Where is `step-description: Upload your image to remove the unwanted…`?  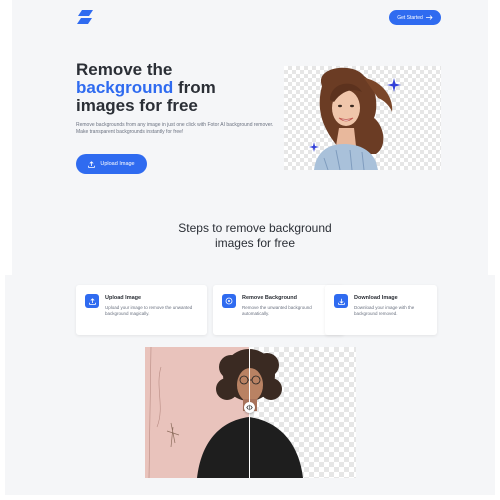
step-description: Upload your image to remove the unwanted… is located at coordinates (149, 310).